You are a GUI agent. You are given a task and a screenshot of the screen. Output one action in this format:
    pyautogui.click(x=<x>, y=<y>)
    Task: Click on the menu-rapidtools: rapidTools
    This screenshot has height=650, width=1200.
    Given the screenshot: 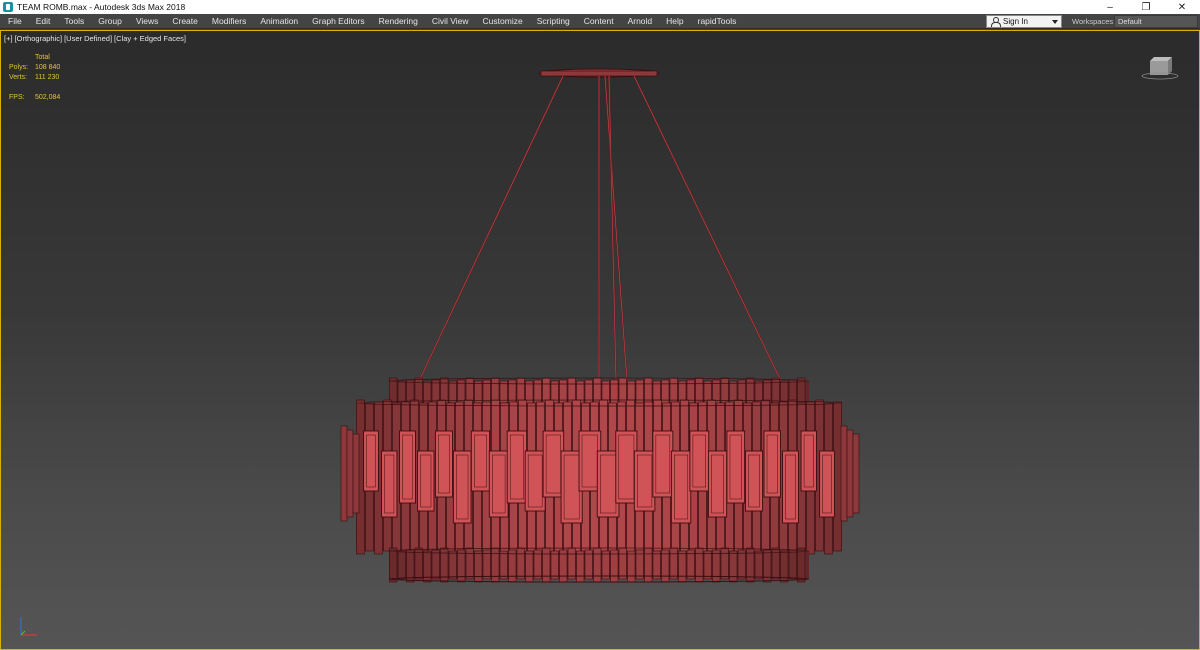 What is the action you would take?
    pyautogui.click(x=717, y=21)
    